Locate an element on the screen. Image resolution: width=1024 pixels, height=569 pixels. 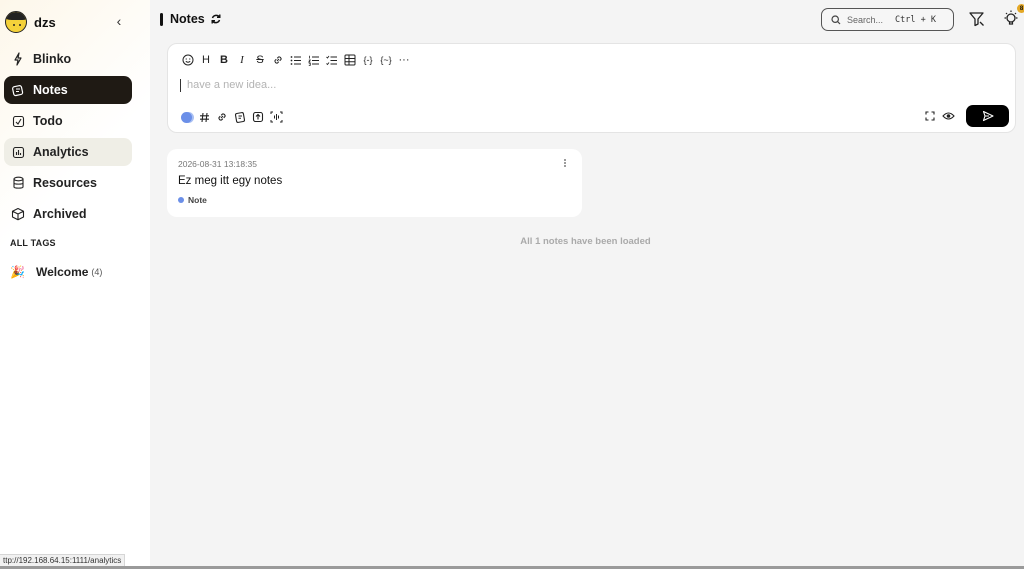
attach-link-icon is located at coordinates (222, 117).